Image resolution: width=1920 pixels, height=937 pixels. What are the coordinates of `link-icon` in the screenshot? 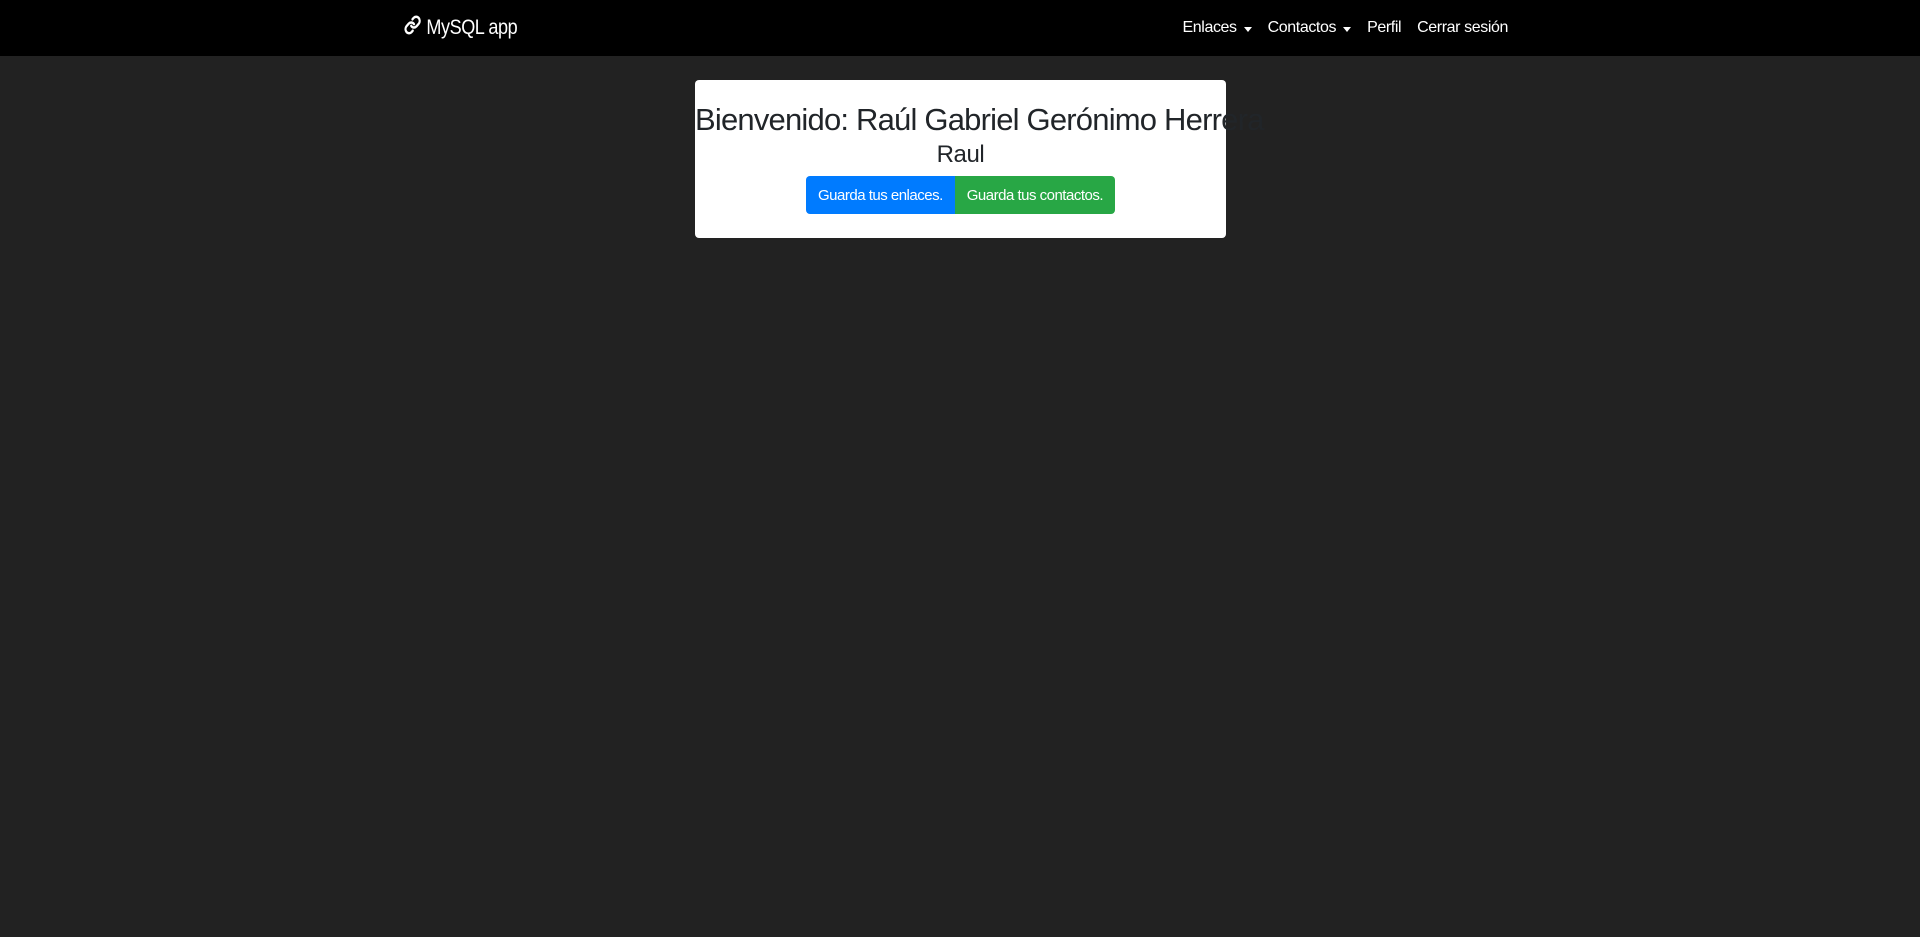 It's located at (415, 28).